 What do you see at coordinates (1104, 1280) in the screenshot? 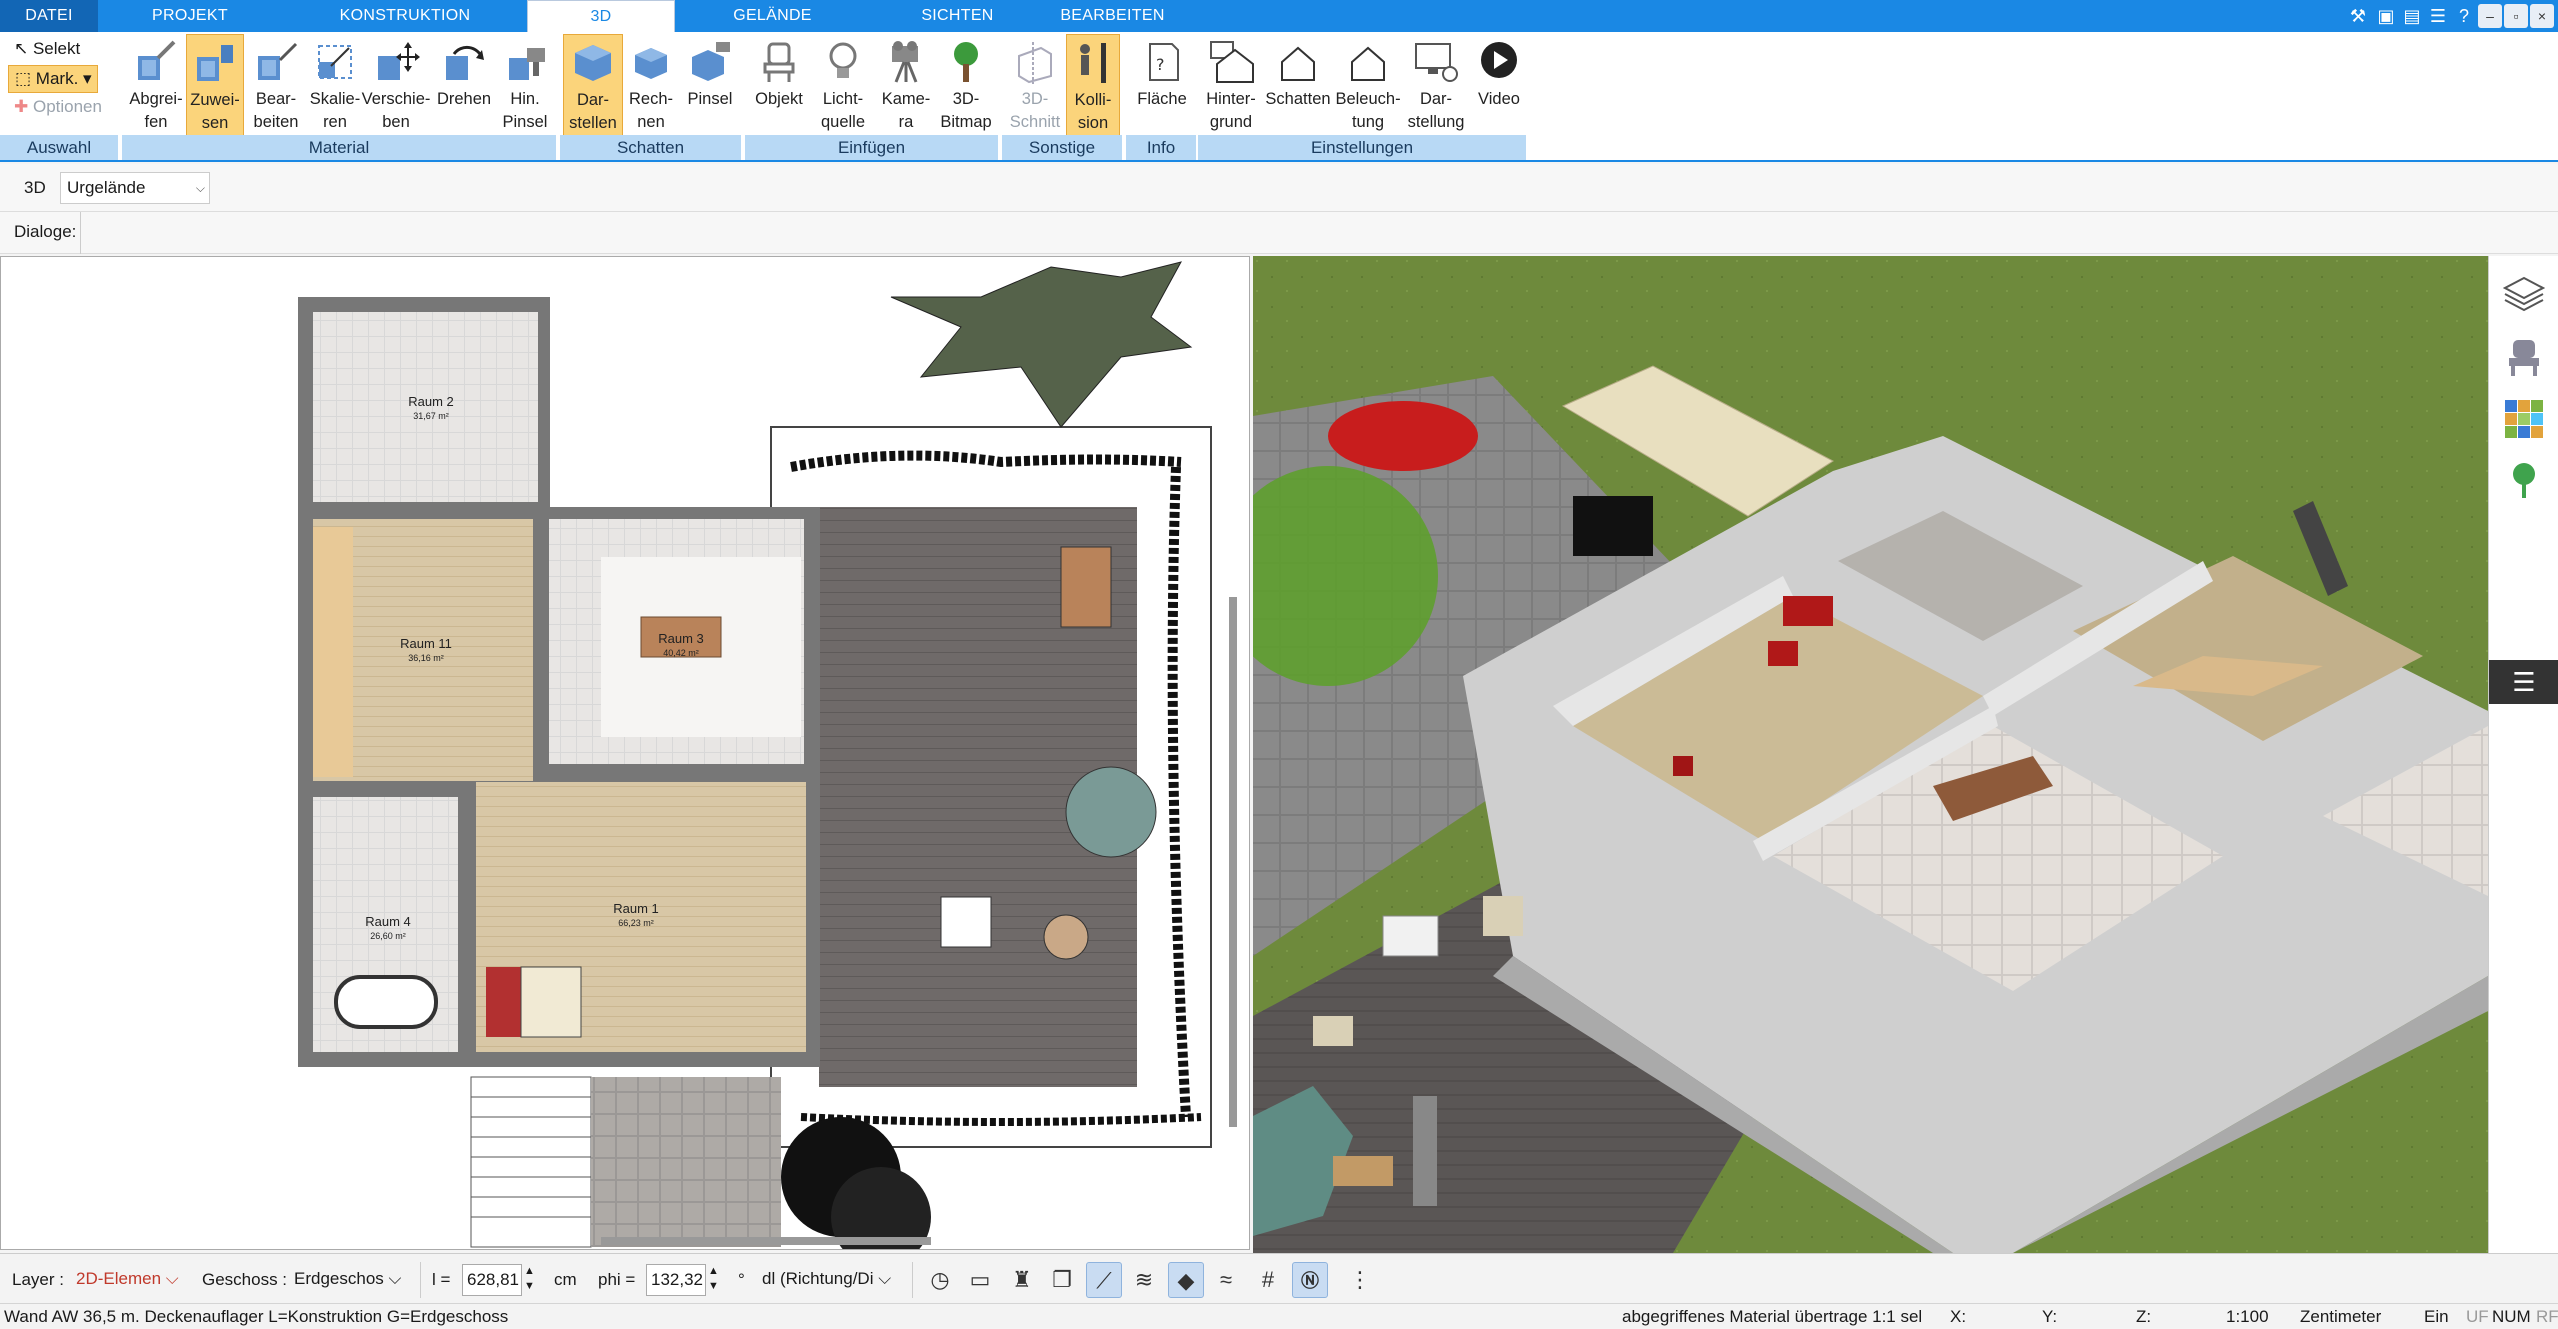
I see `line-tool-icon: ⟋` at bounding box center [1104, 1280].